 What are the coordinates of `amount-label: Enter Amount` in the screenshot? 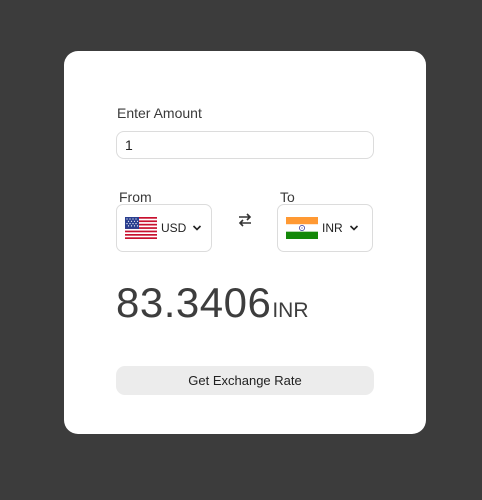 It's located at (159, 113).